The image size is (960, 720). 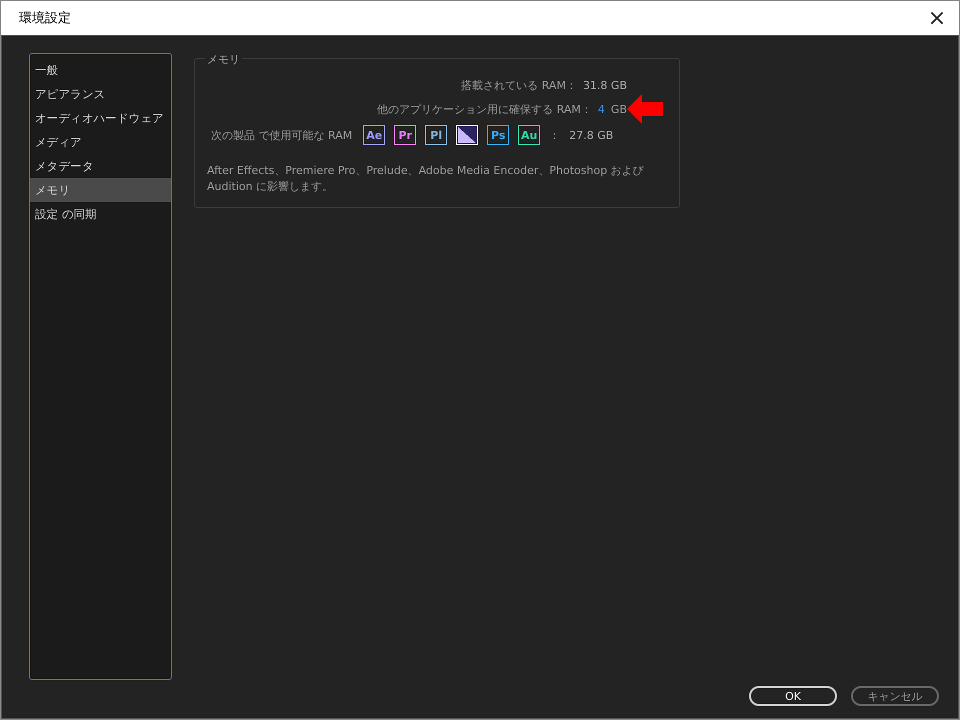 I want to click on sidebar-item: メディア, so click(x=100, y=142).